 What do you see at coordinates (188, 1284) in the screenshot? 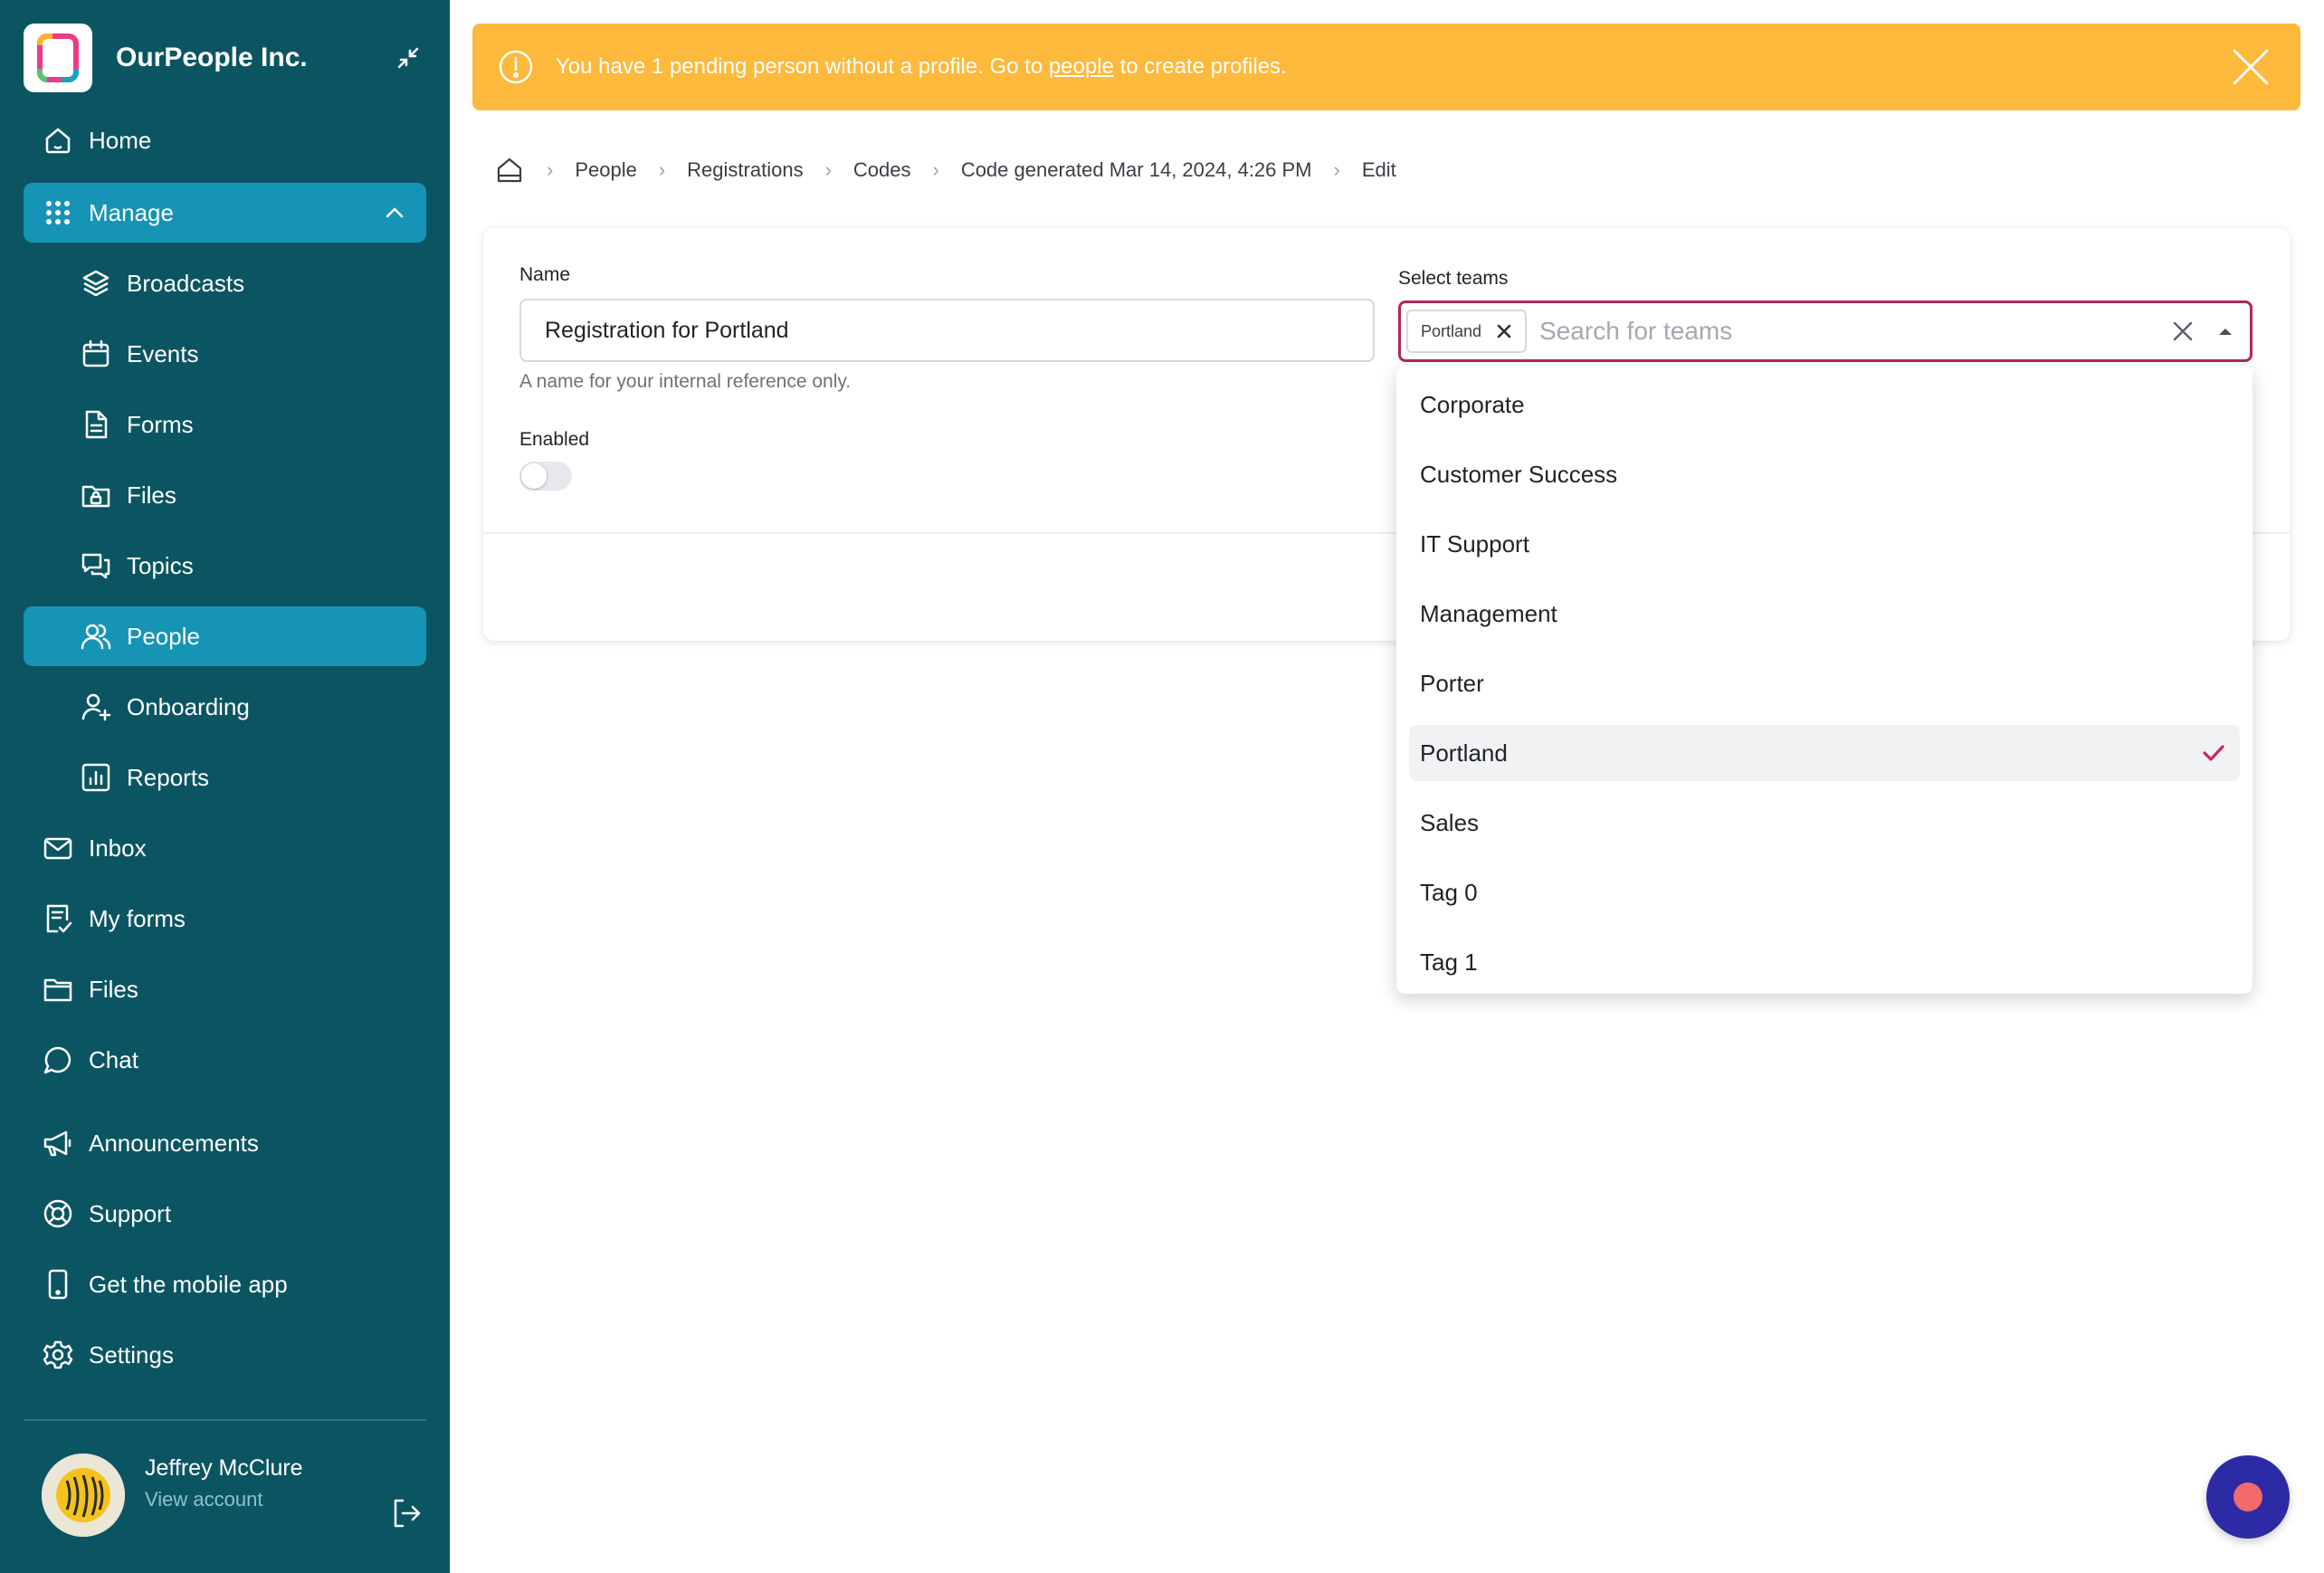
I see `sidebar-item-label: Get the mobile app` at bounding box center [188, 1284].